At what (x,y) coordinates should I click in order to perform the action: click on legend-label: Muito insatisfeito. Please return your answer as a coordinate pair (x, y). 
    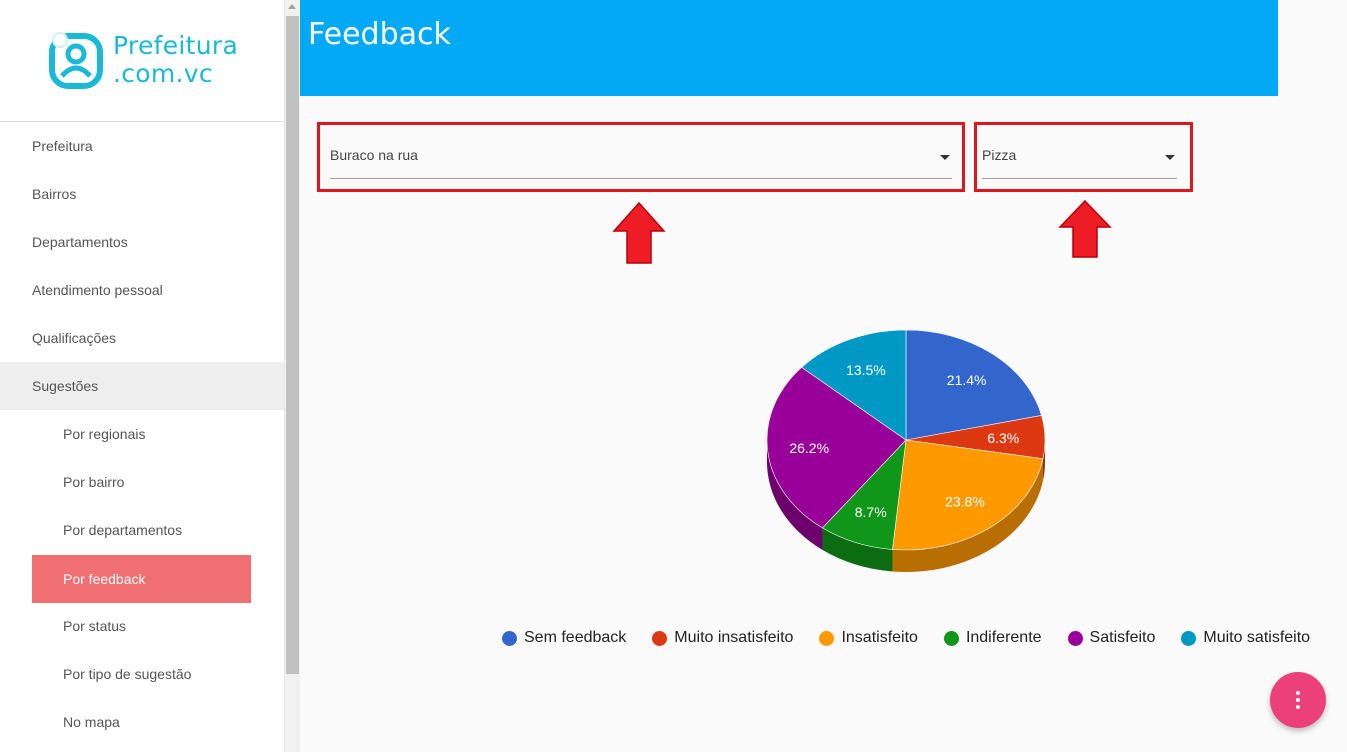
    Looking at the image, I should click on (734, 637).